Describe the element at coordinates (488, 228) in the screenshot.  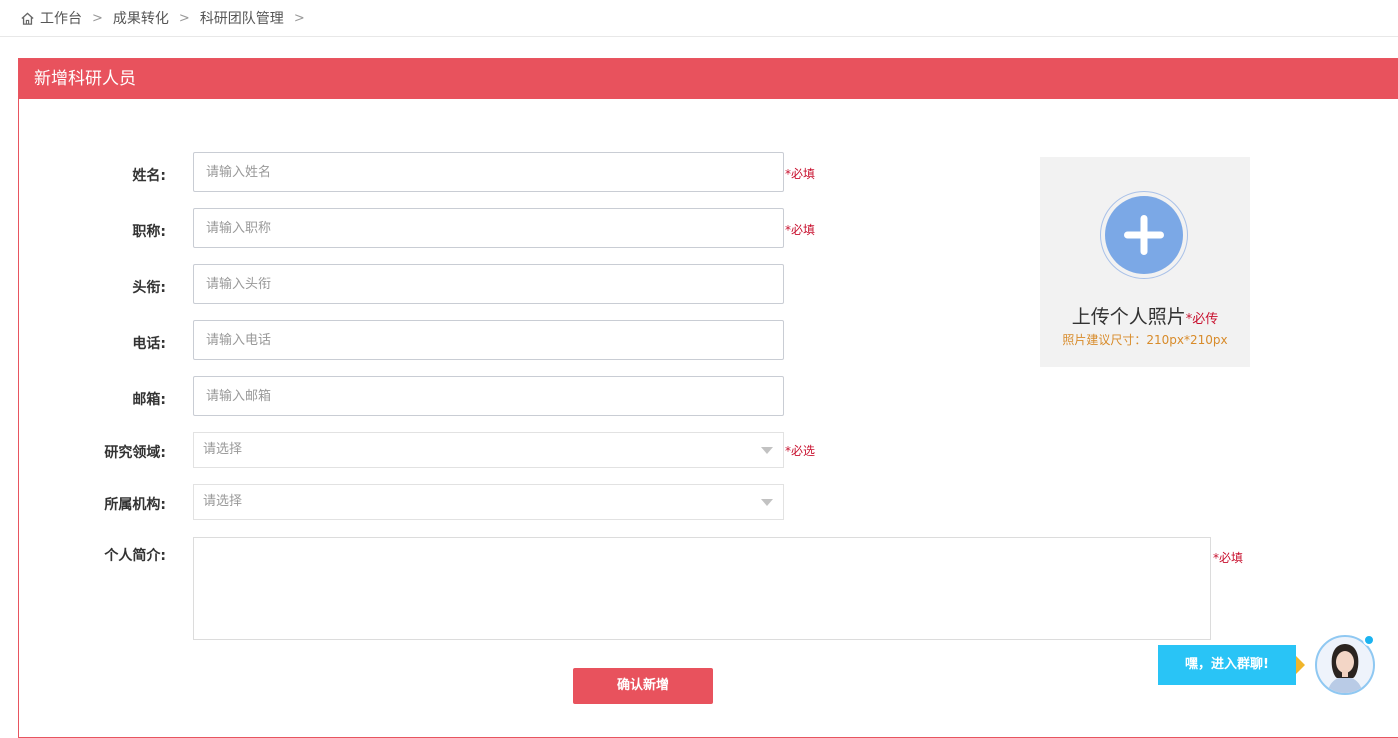
I see `title-input` at that location.